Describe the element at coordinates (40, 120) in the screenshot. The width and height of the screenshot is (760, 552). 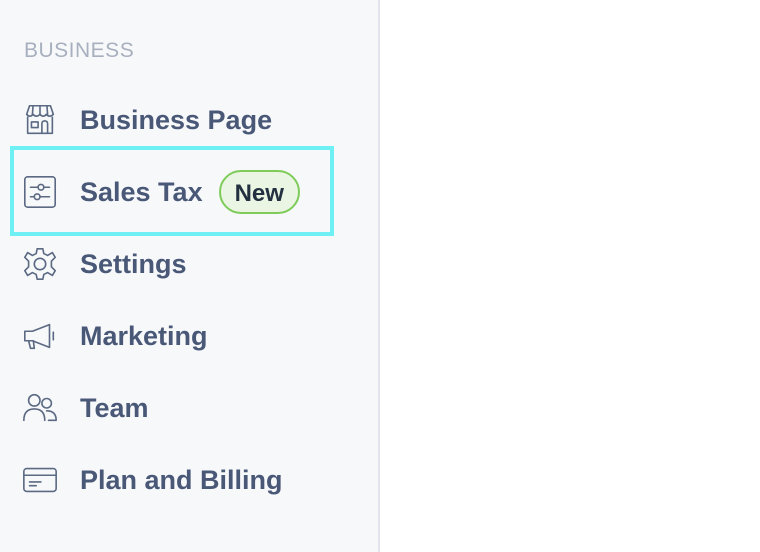
I see `storefront-icon` at that location.